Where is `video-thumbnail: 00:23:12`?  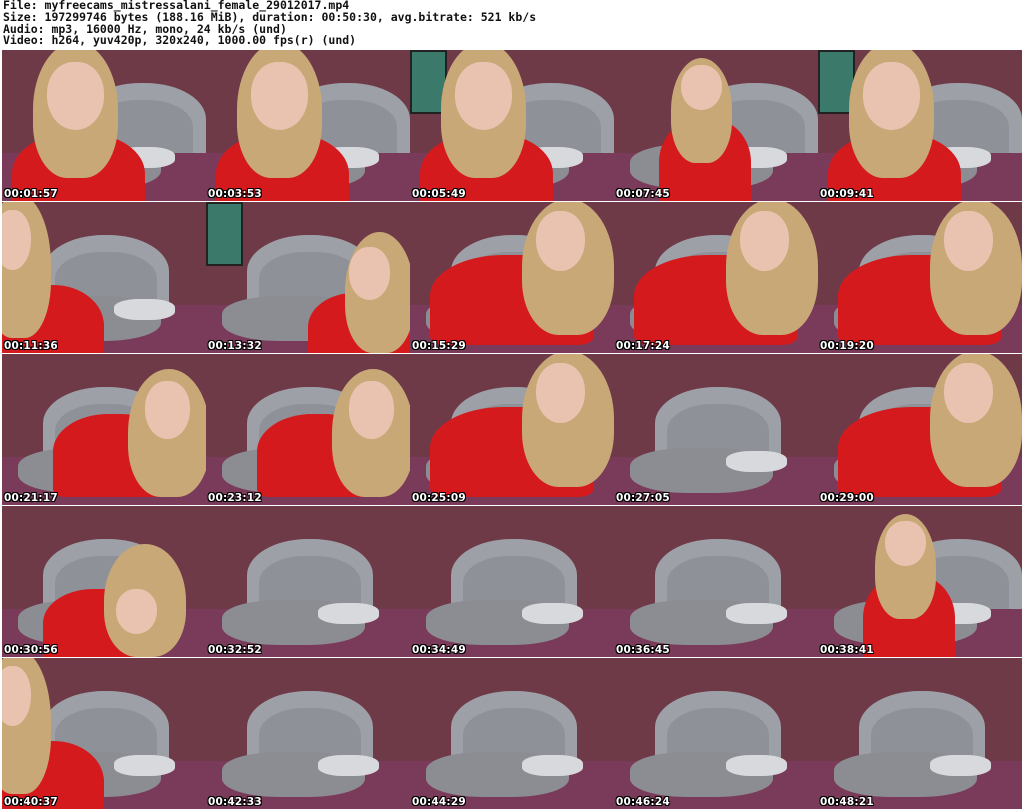 video-thumbnail: 00:23:12 is located at coordinates (308, 429).